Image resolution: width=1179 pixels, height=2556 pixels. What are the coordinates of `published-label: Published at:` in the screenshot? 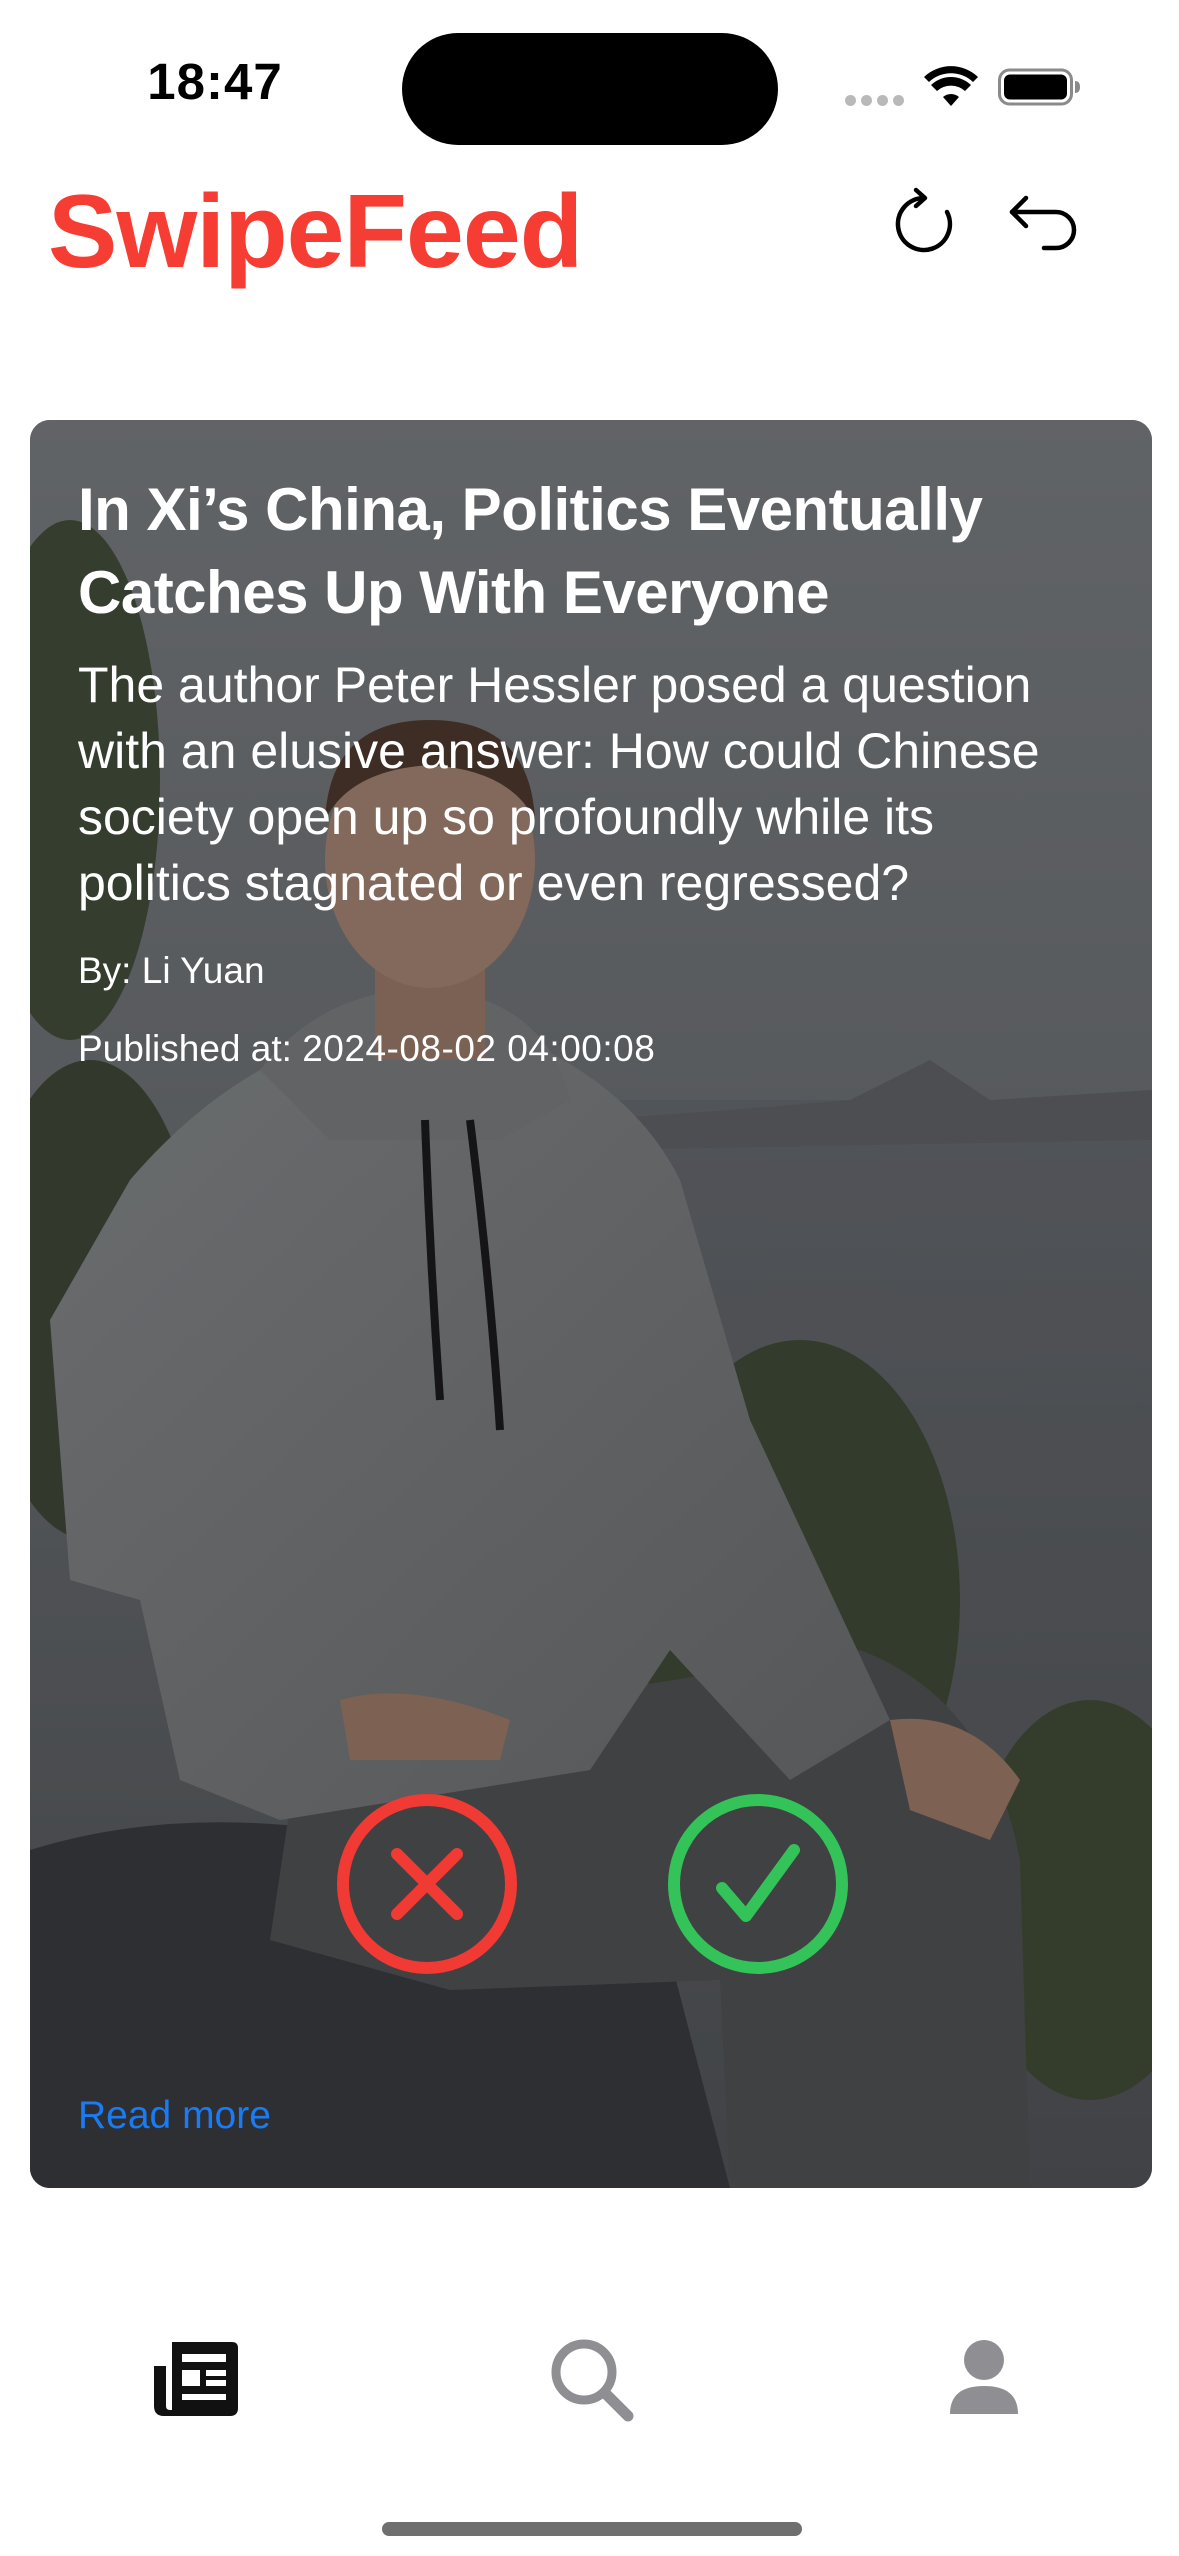 It's located at (185, 1048).